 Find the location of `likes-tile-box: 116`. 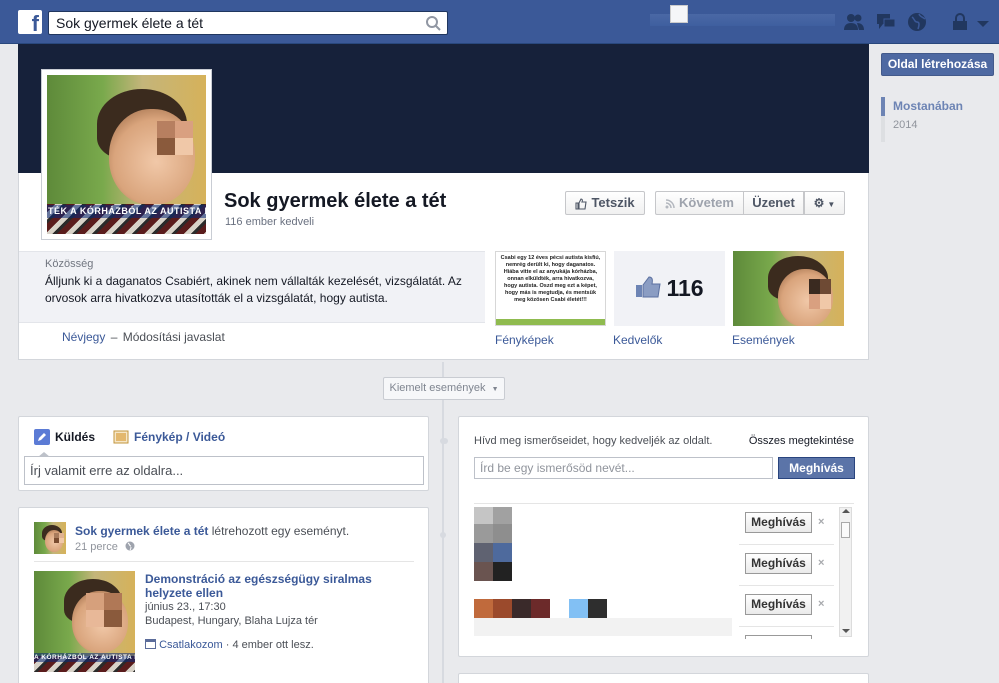

likes-tile-box: 116 is located at coordinates (669, 288).